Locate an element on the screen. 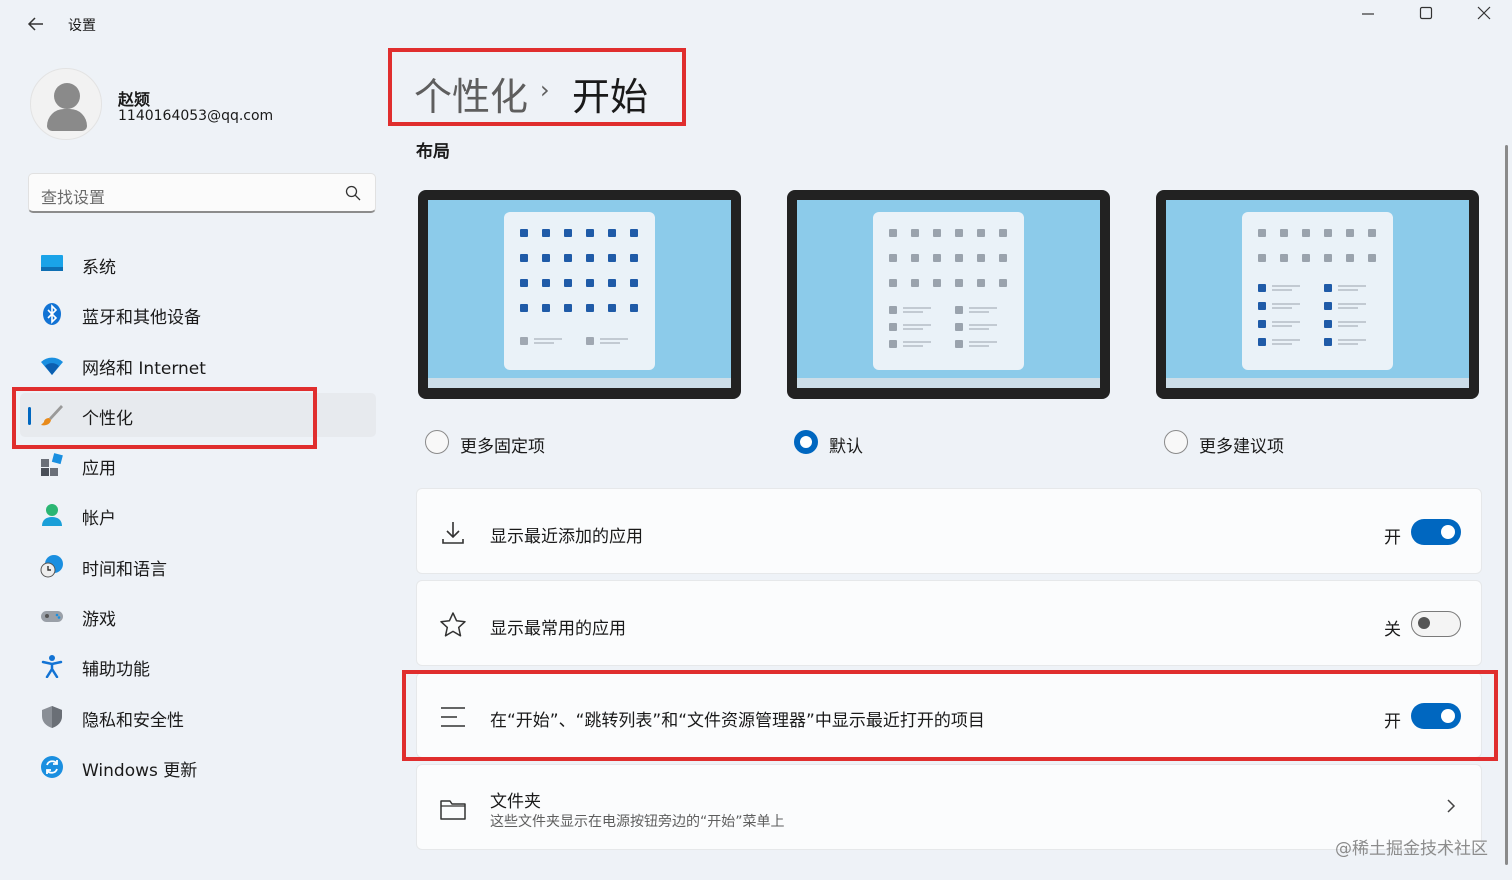  maximize-icon is located at coordinates (1426, 13).